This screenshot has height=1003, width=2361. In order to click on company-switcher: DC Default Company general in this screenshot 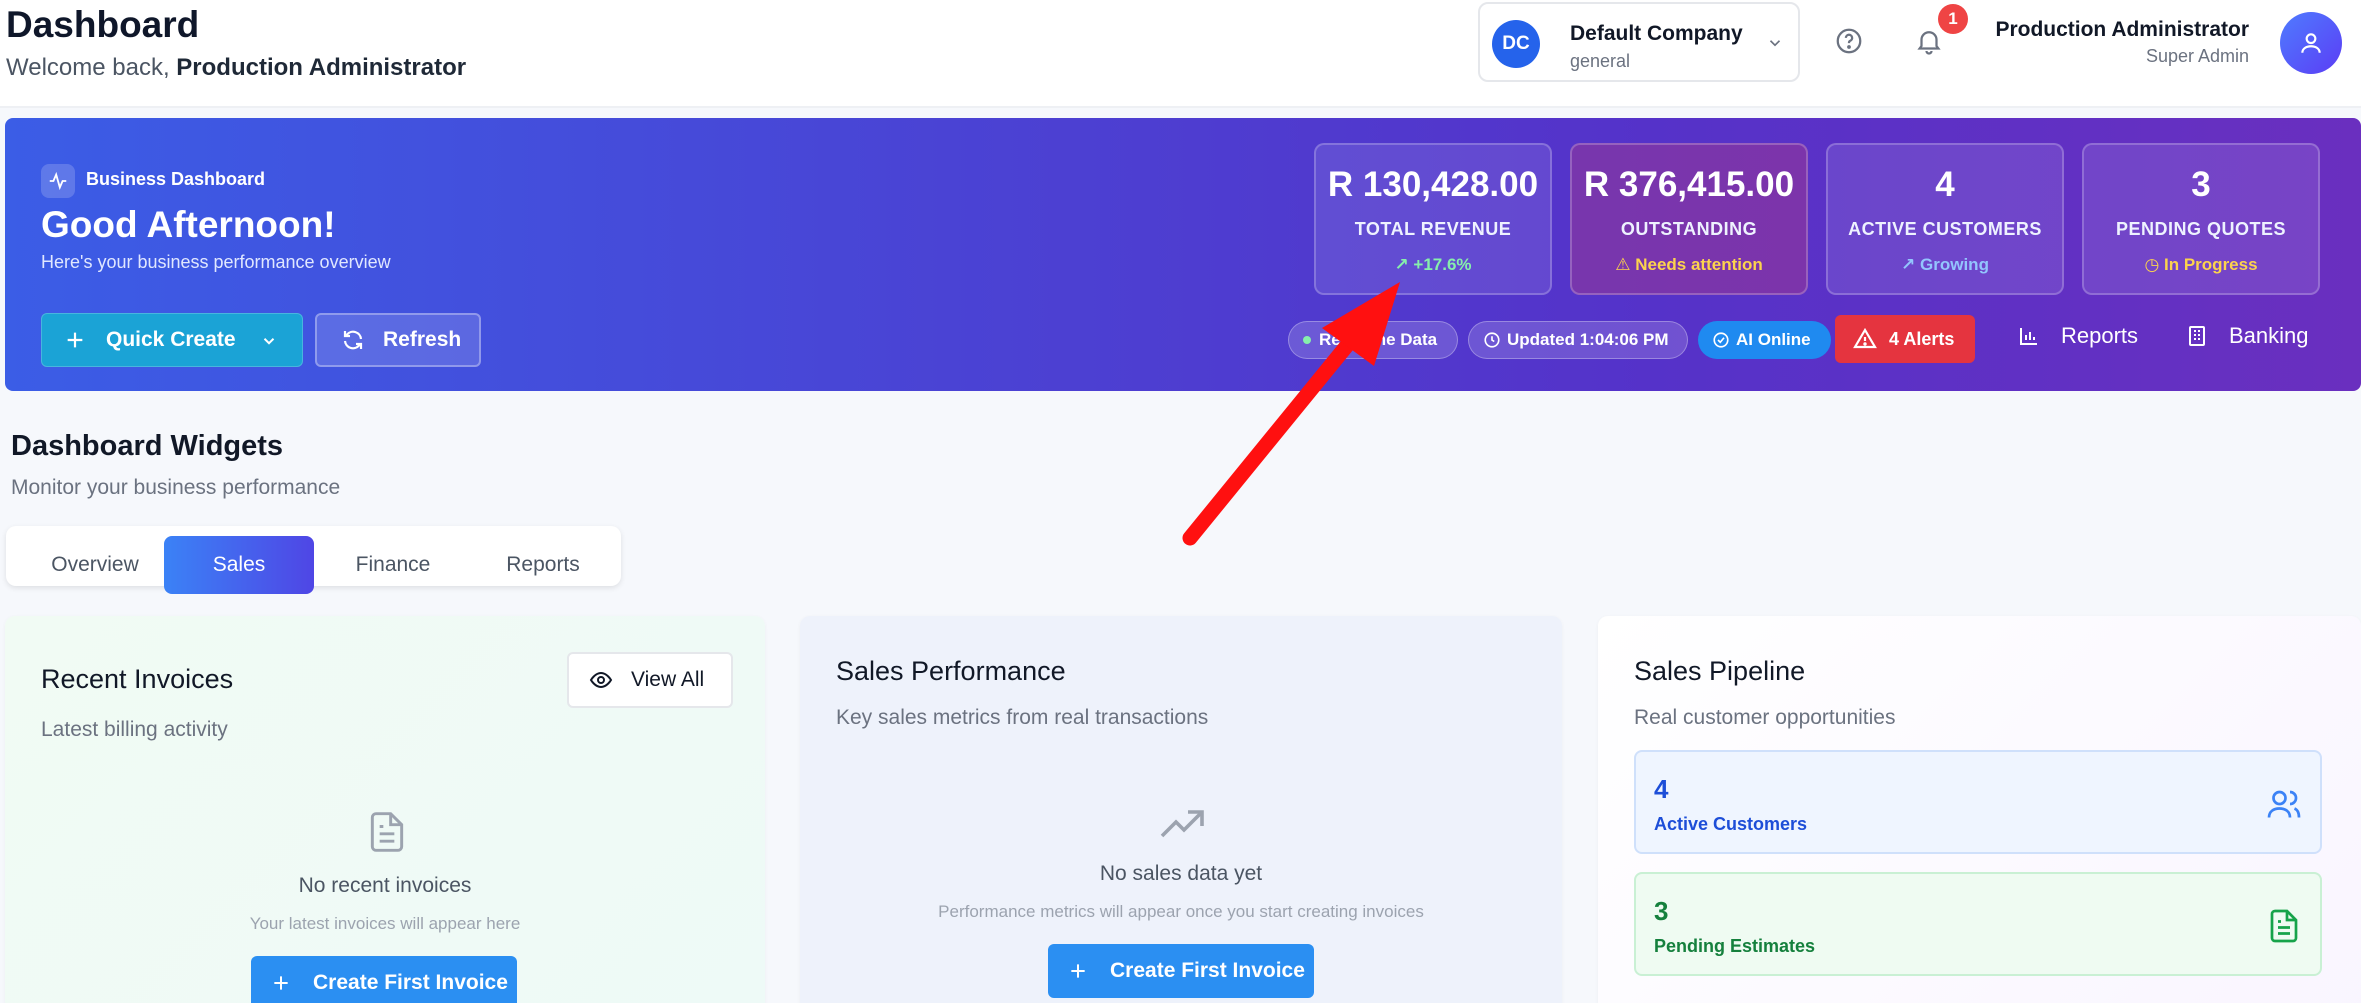, I will do `click(1639, 42)`.